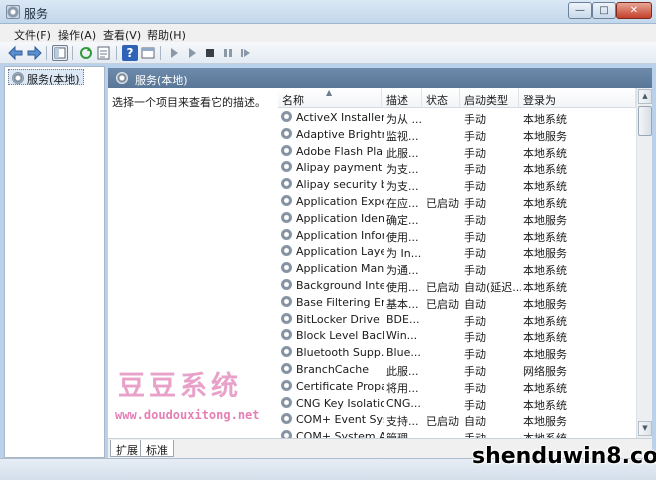  I want to click on table-row: CNG Key IsolationCNG... 手动 本地系统, so click(457, 403).